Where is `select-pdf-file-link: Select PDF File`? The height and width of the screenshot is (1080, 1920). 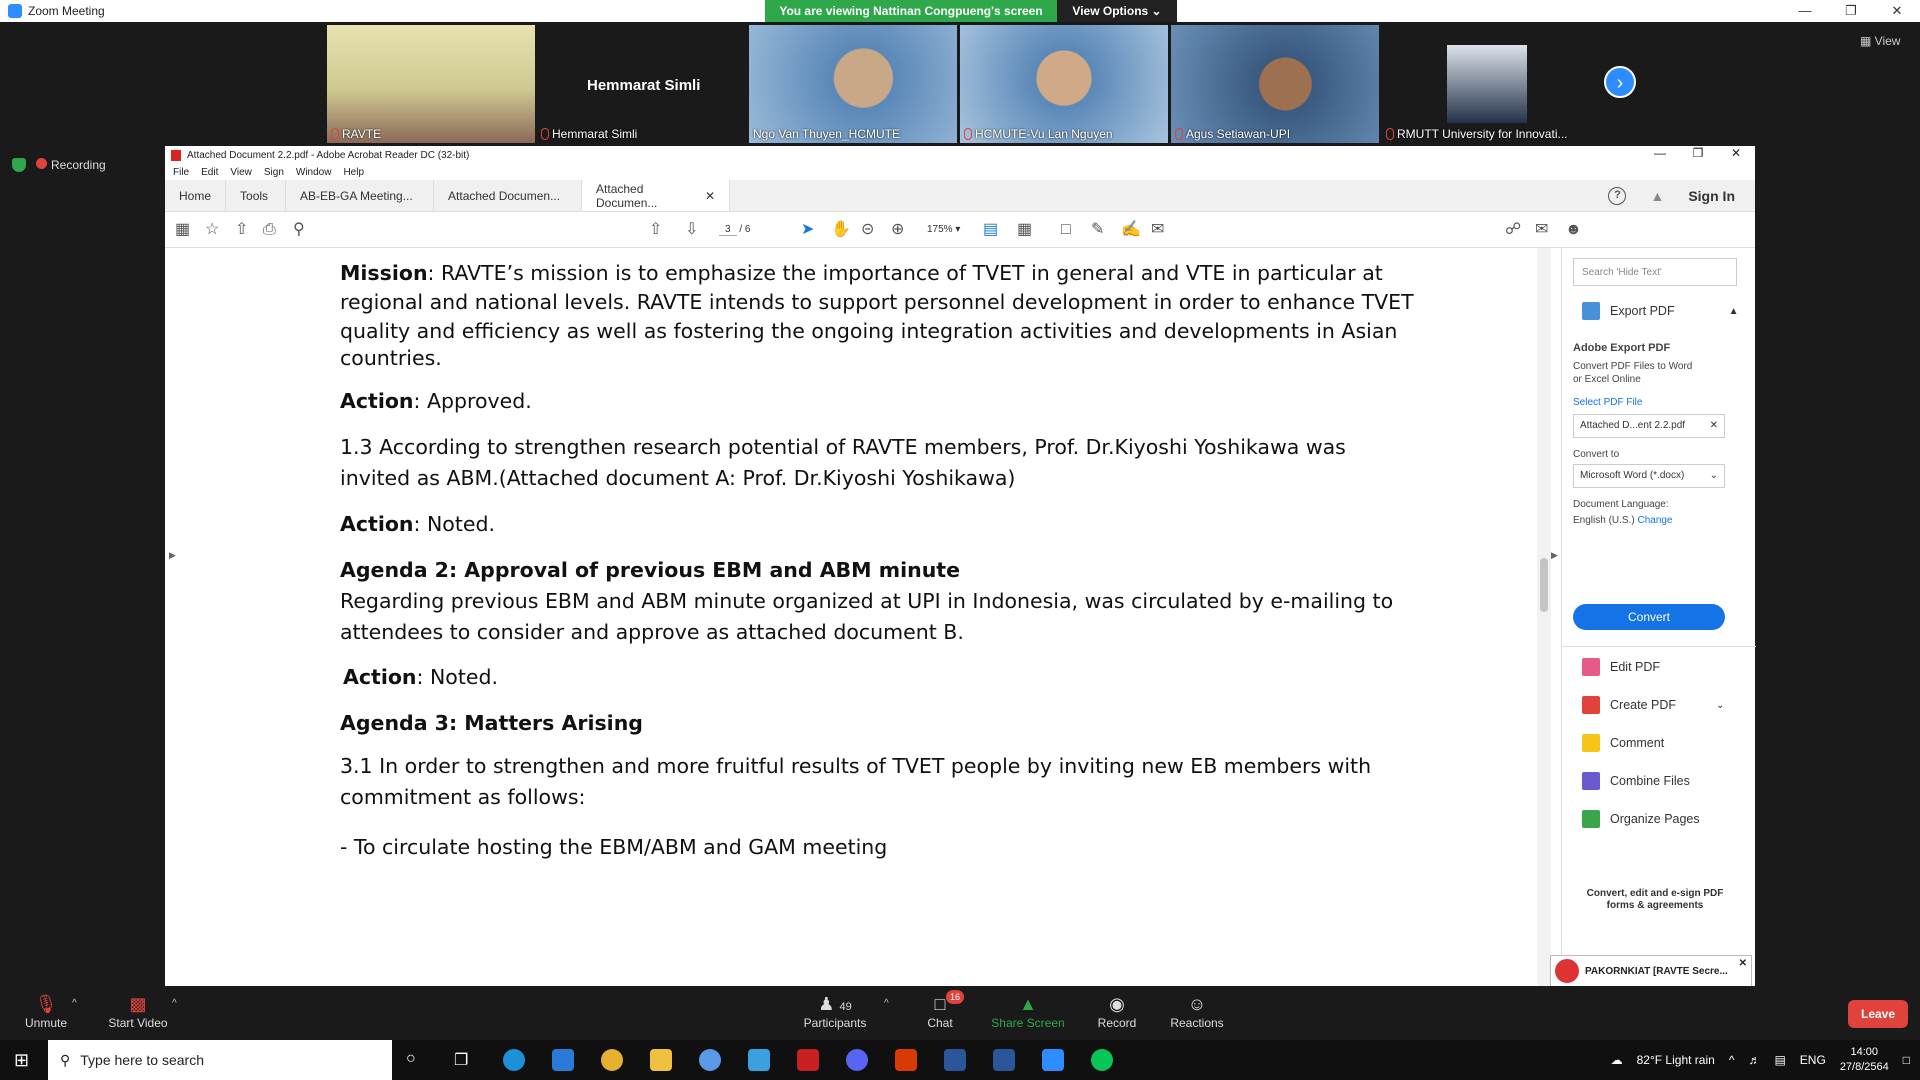
select-pdf-file-link: Select PDF File is located at coordinates (1607, 402).